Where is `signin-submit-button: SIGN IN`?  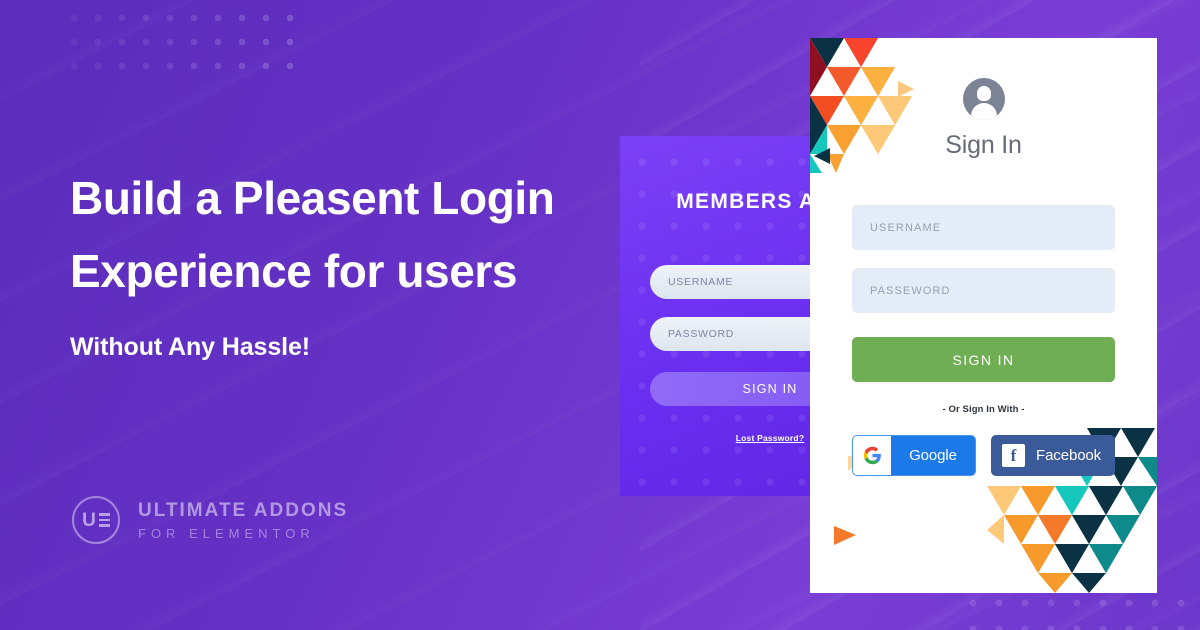 signin-submit-button: SIGN IN is located at coordinates (983, 359).